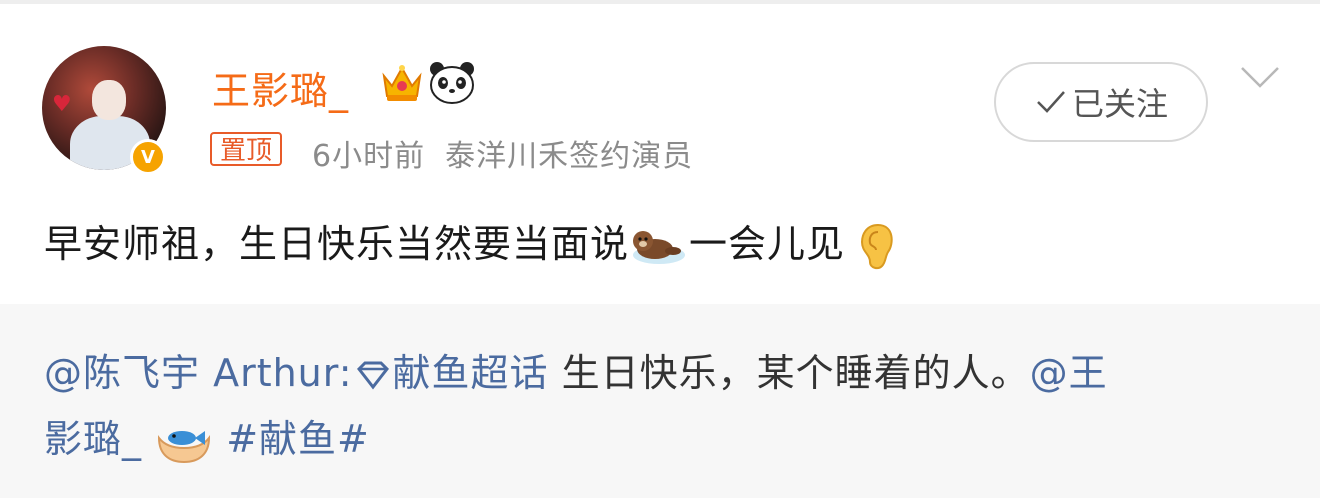 The height and width of the screenshot is (498, 1320). I want to click on repost-text-line1: @陈飞宇 Arthur: 献鱼超话 生日快乐，某个睡着的人。@王, so click(576, 369).